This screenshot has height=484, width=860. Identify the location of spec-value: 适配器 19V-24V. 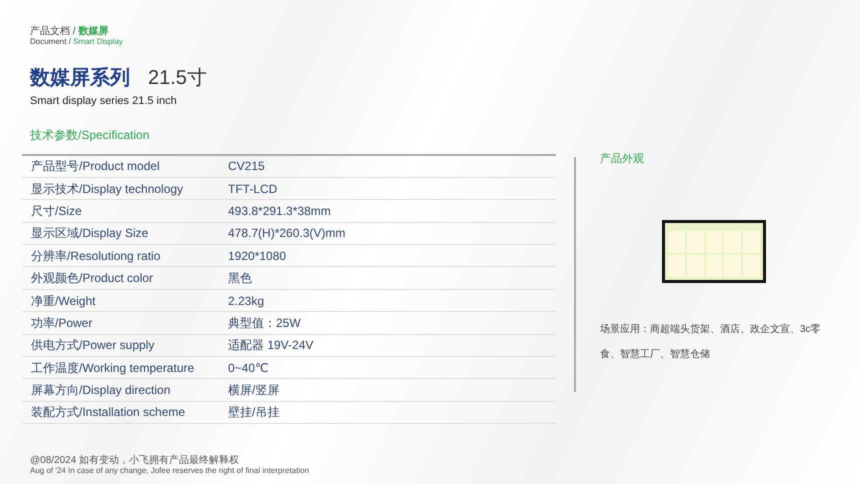
(271, 345).